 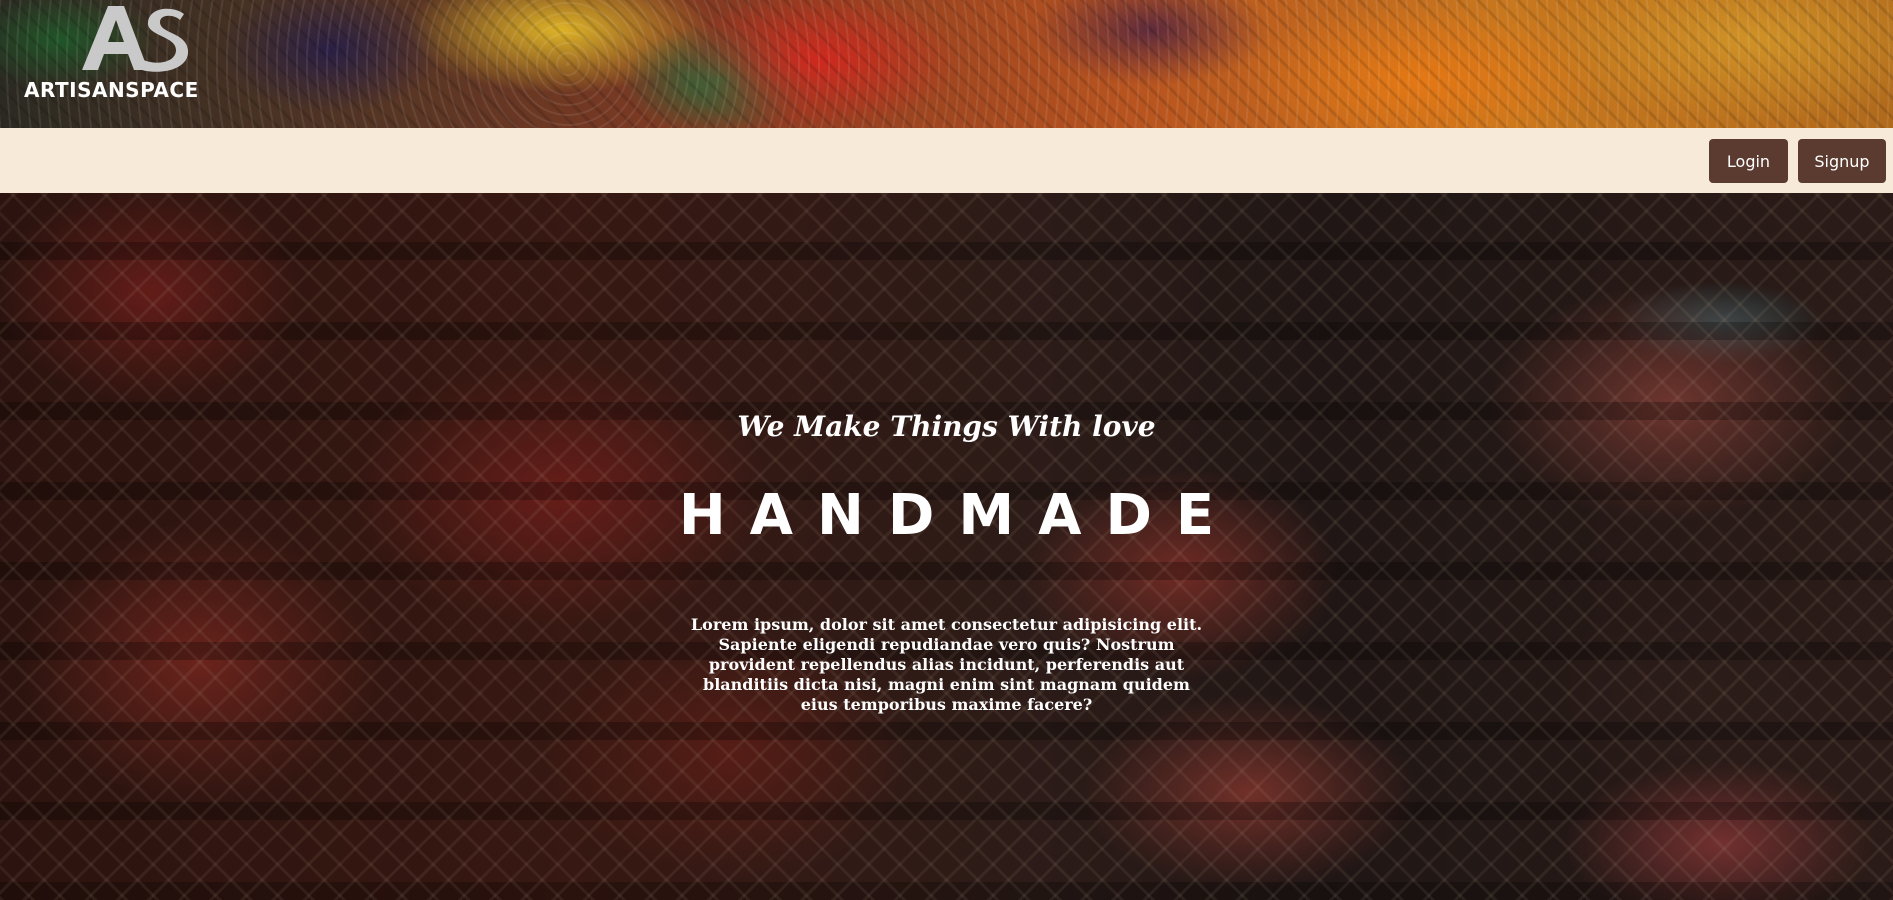 What do you see at coordinates (946, 426) in the screenshot?
I see `hero-tagline: We Make Things With love` at bounding box center [946, 426].